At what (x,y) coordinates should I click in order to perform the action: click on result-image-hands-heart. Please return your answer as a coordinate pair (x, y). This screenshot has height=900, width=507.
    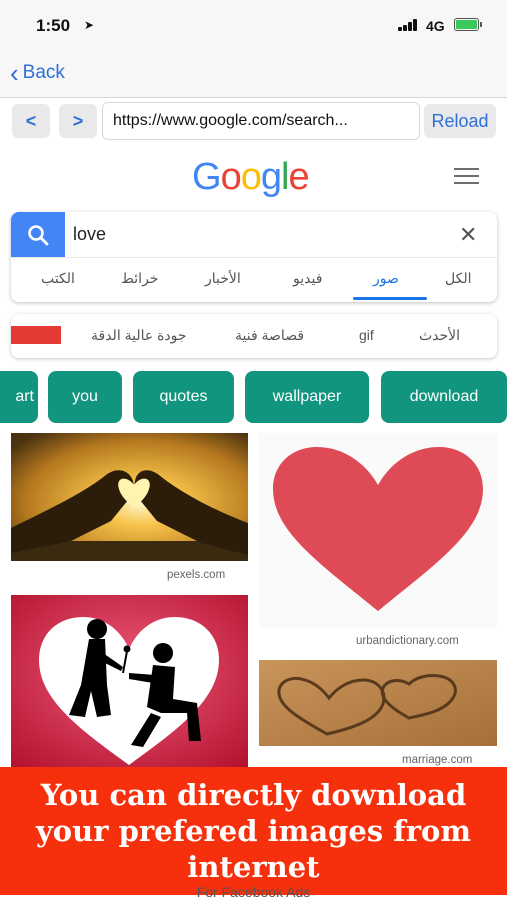
    Looking at the image, I should click on (129, 497).